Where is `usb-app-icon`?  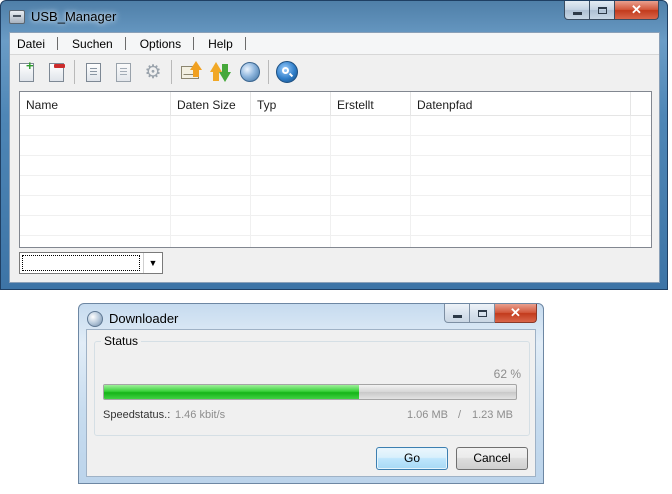 usb-app-icon is located at coordinates (17, 17).